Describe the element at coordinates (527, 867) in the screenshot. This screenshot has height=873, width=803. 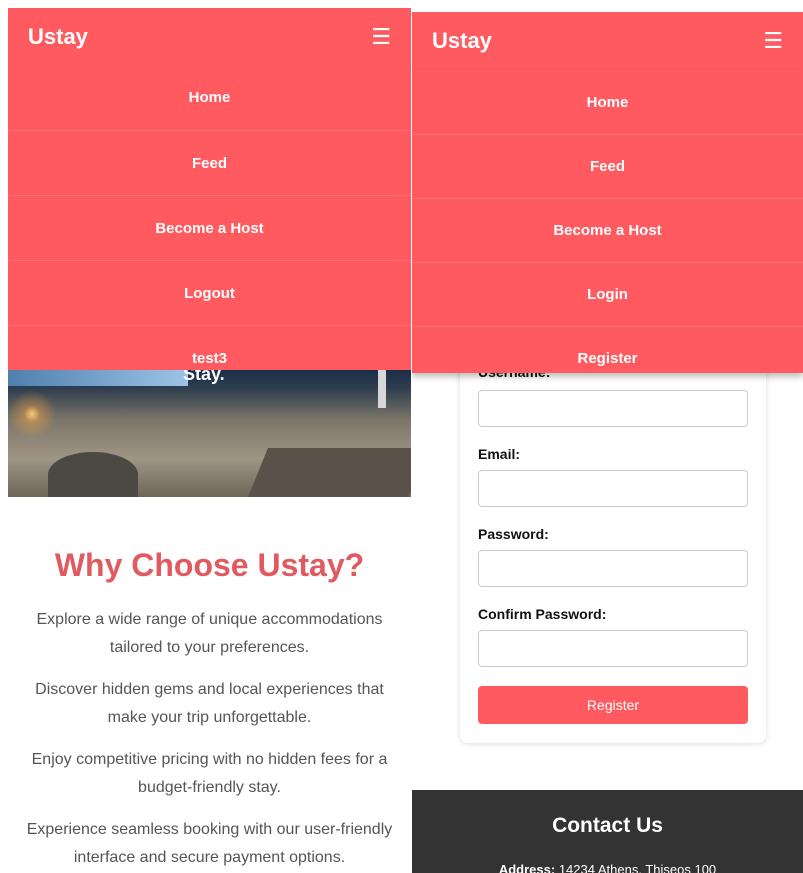
I see `address-label: Address:` at that location.